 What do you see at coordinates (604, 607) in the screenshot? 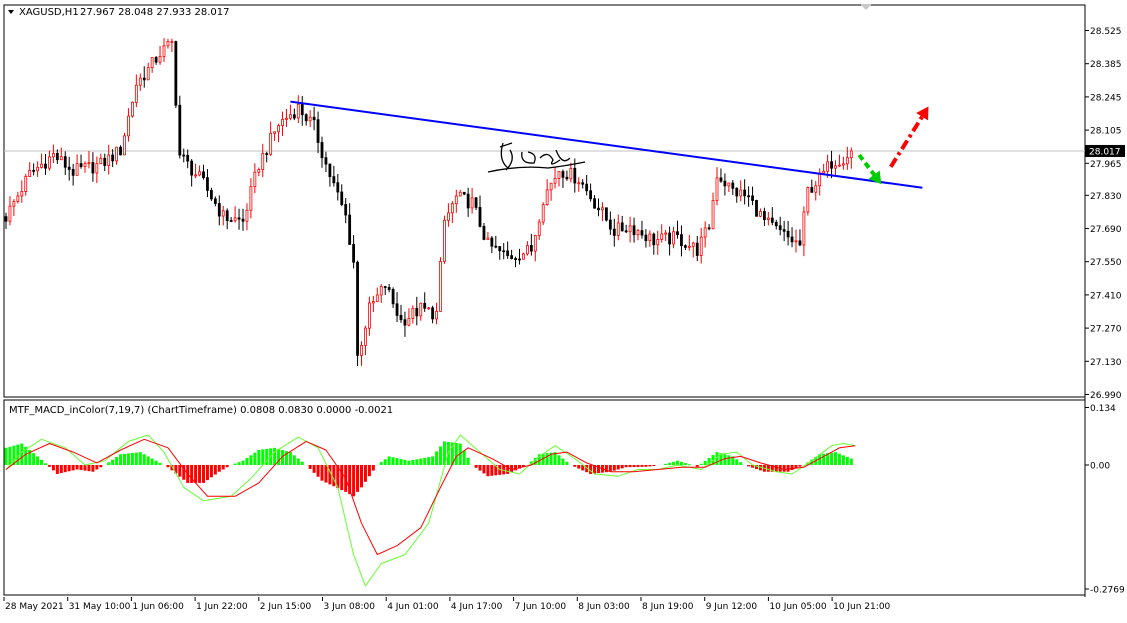
I see `time-tick-label: 8 Jun 03:00` at bounding box center [604, 607].